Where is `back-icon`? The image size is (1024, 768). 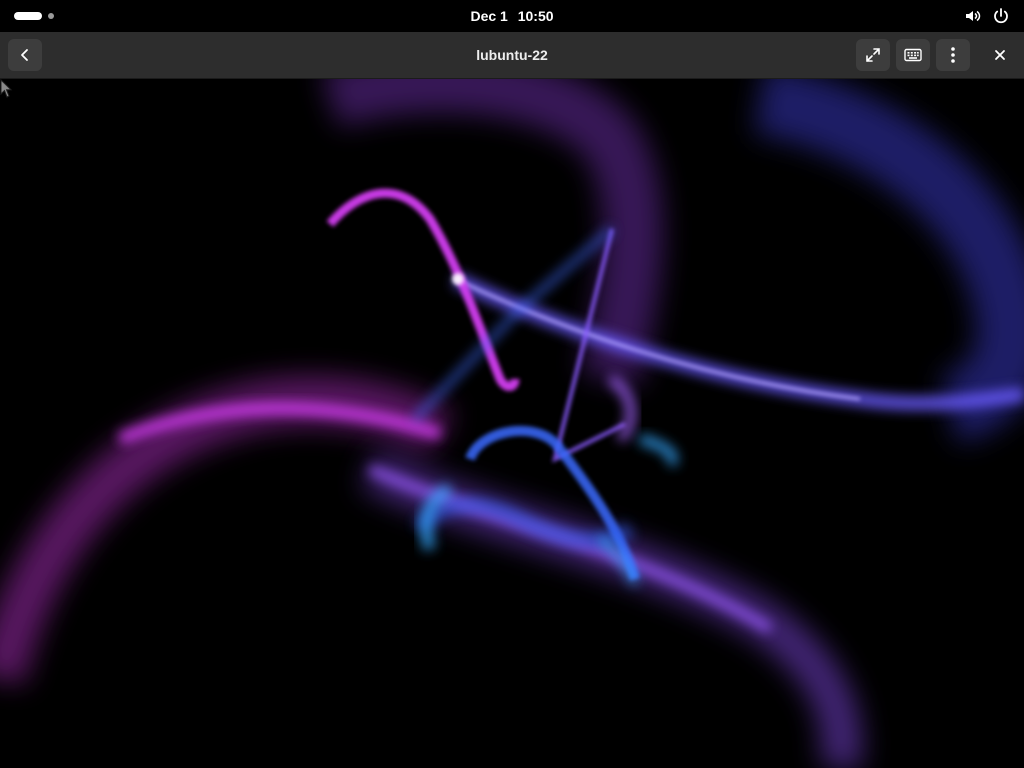 back-icon is located at coordinates (24, 55).